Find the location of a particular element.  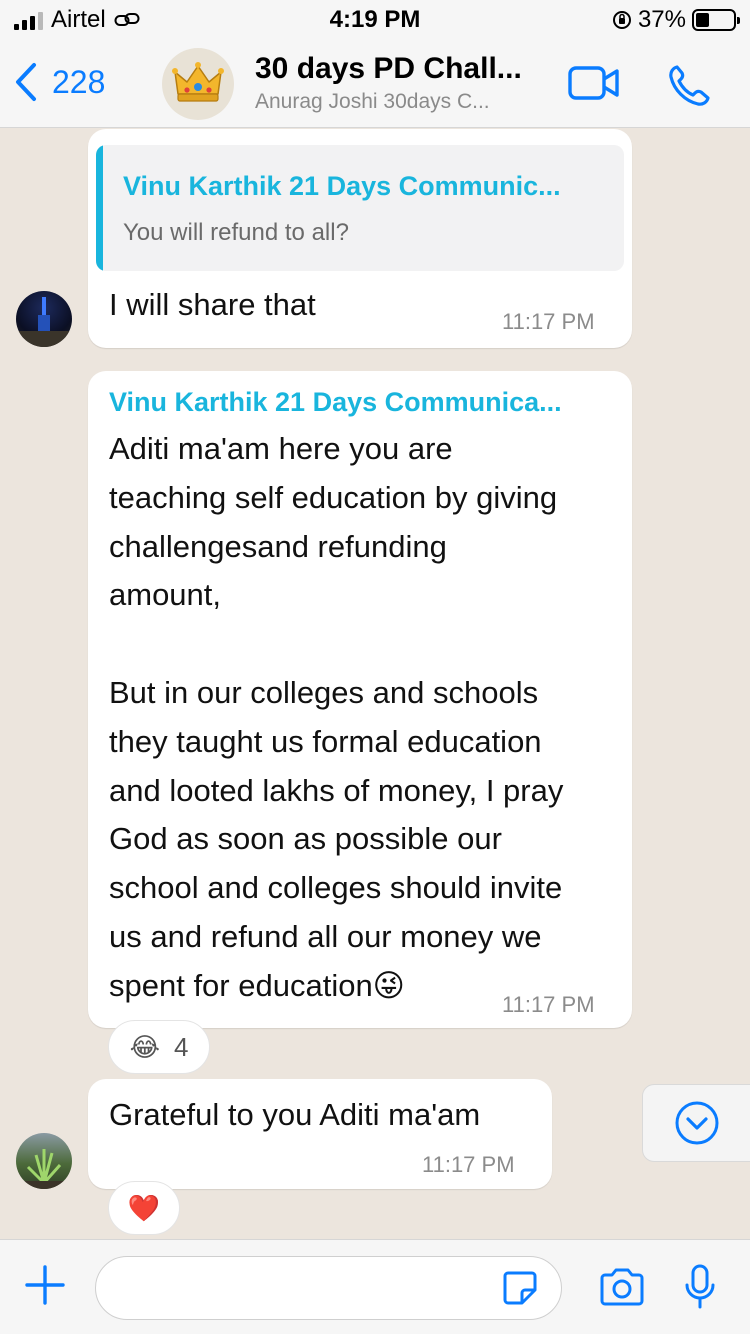

reaction-badge: ❤️ is located at coordinates (144, 1208).